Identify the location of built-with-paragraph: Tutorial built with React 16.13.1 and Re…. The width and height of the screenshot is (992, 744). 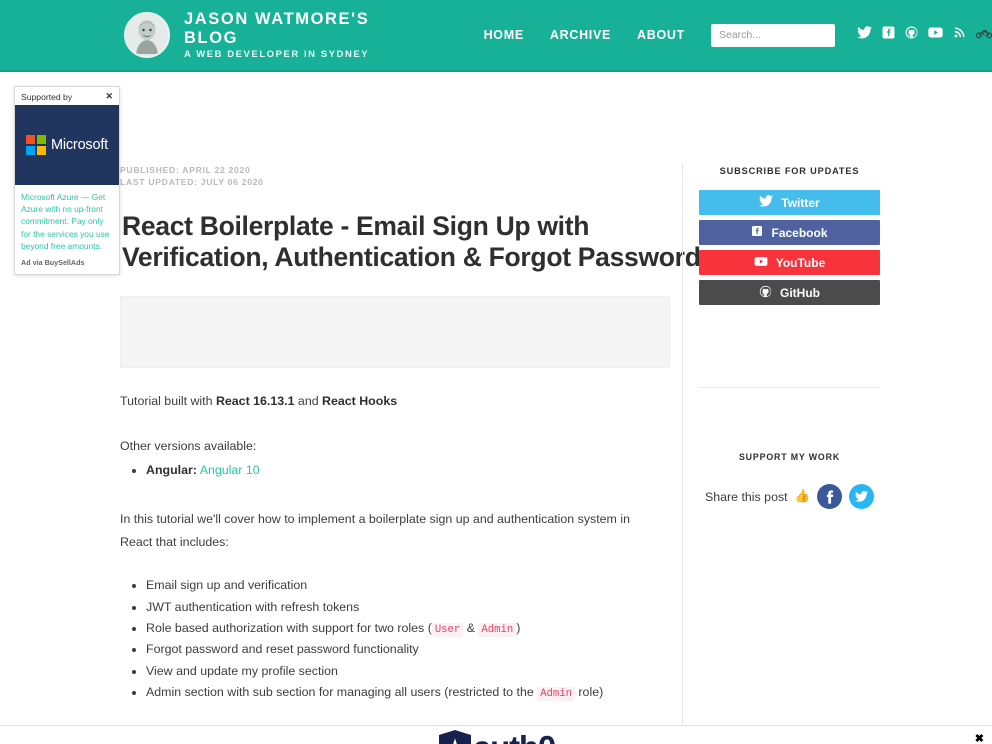
(390, 401).